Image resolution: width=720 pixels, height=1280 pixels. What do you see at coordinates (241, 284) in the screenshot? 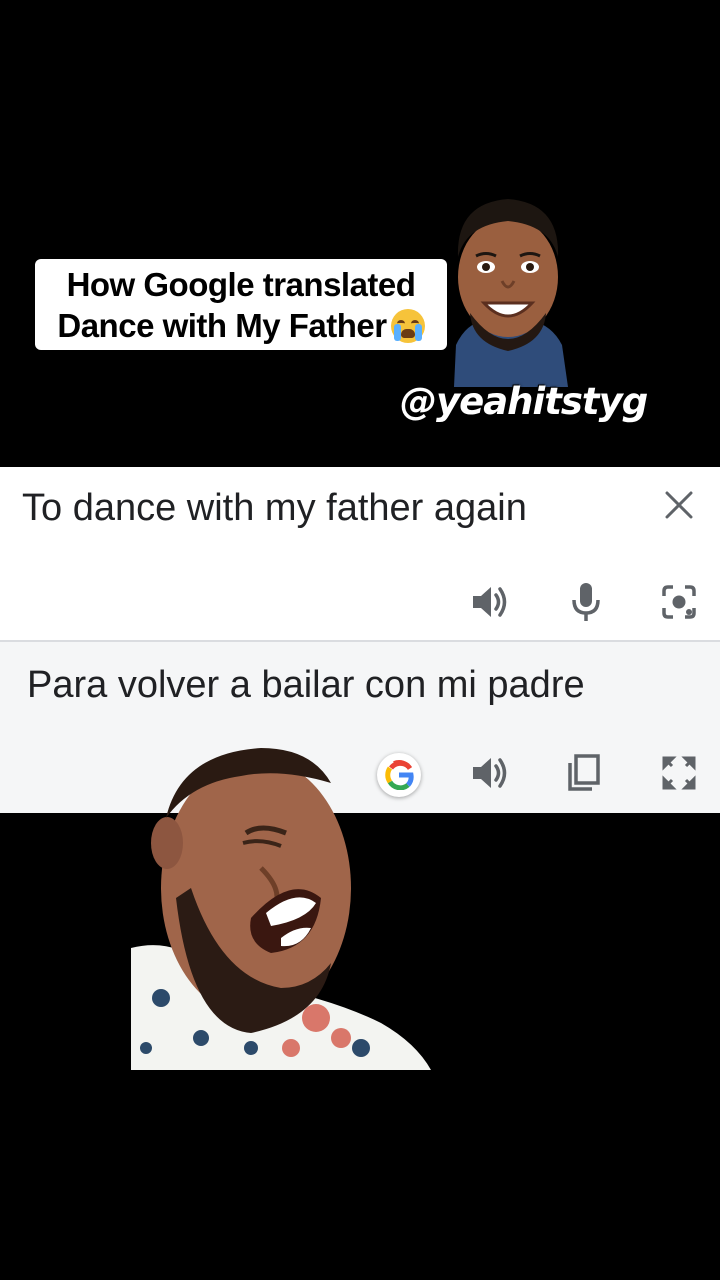
I see `caption-line-1: How Google translated` at bounding box center [241, 284].